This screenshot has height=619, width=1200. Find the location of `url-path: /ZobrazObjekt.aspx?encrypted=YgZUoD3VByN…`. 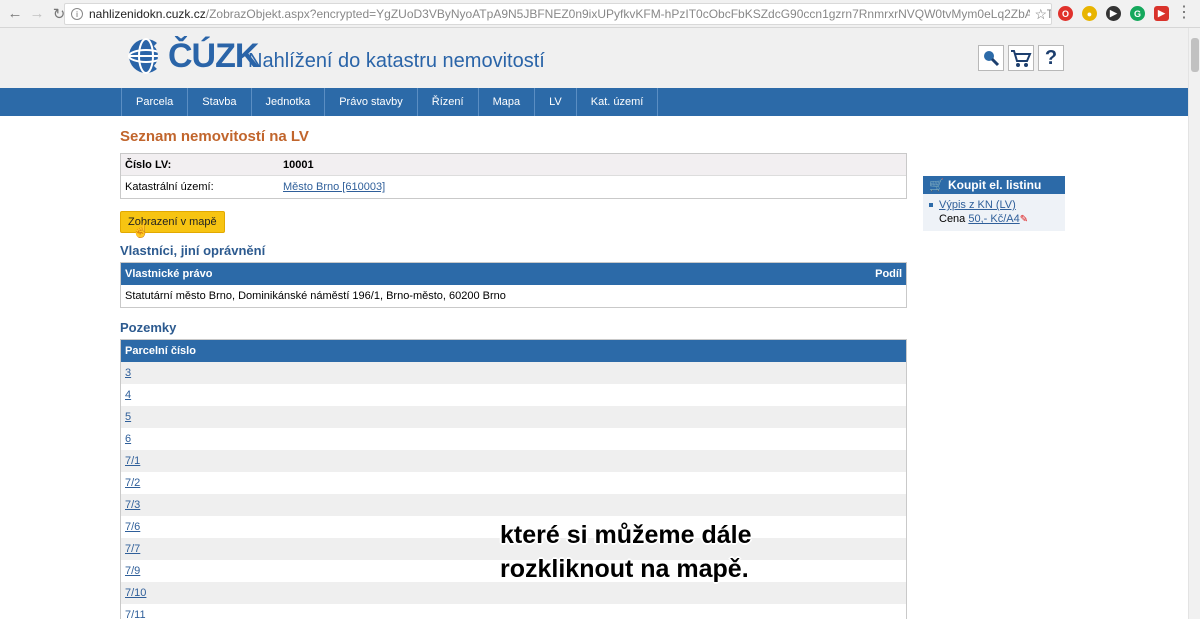

url-path: /ZobrazObjekt.aspx?encrypted=YgZUoD3VByN… is located at coordinates (628, 14).